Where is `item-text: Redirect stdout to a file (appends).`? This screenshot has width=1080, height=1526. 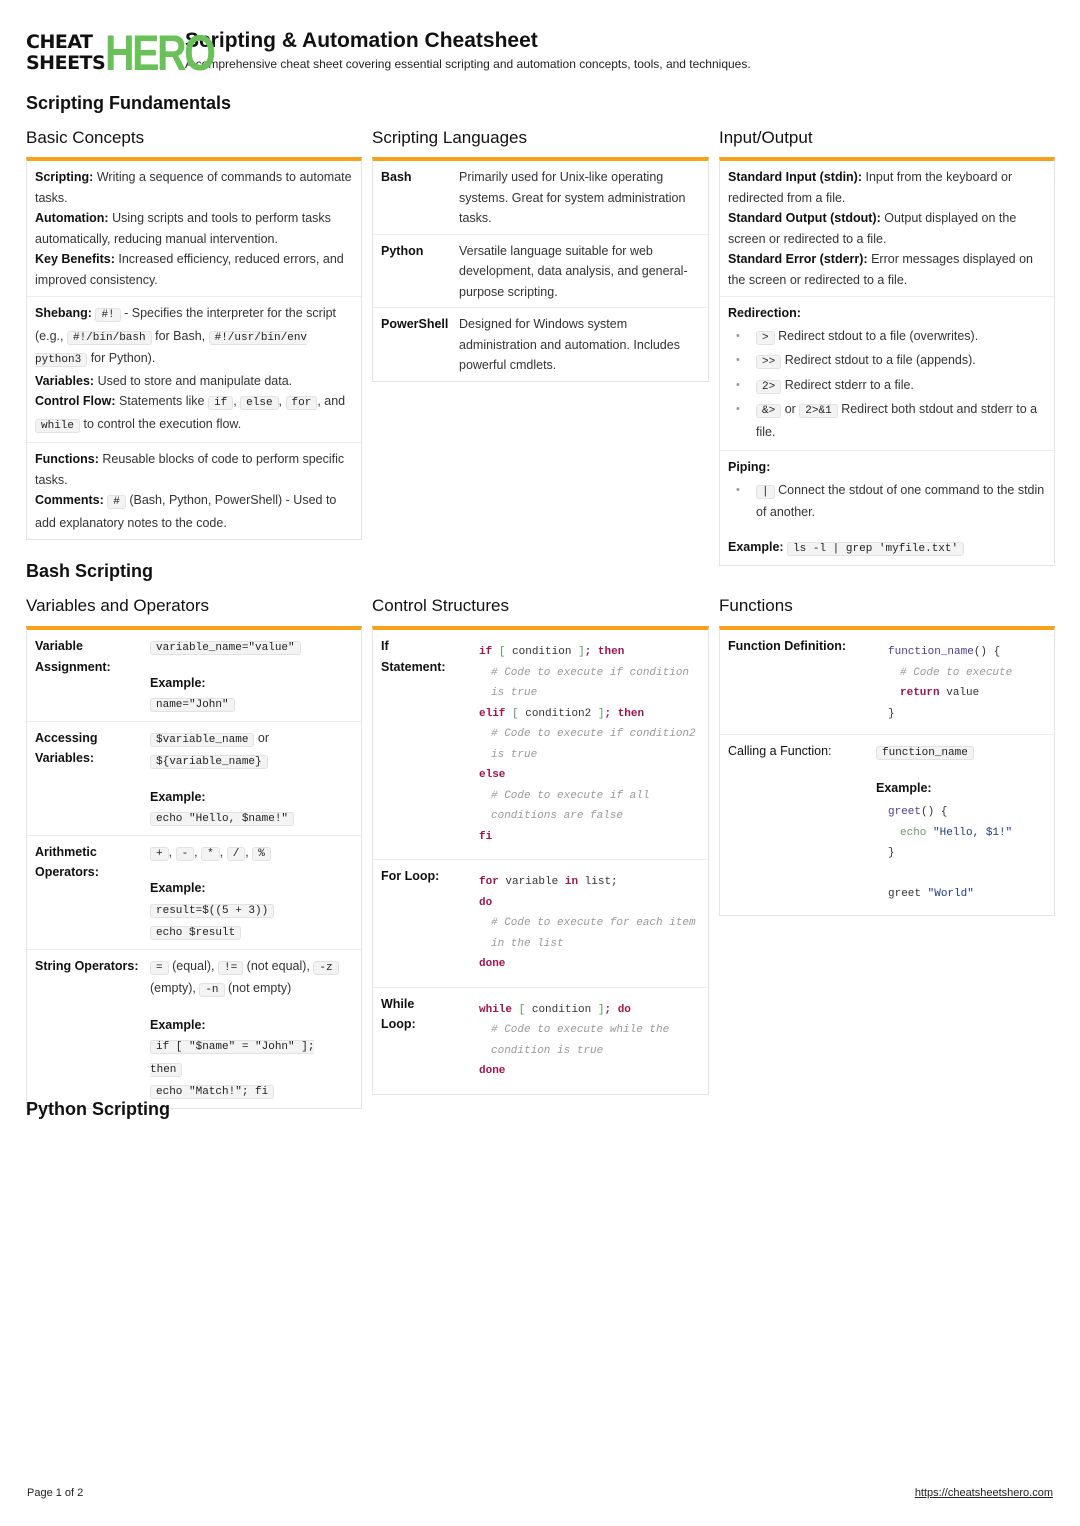
item-text: Redirect stdout to a file (appends). is located at coordinates (880, 360).